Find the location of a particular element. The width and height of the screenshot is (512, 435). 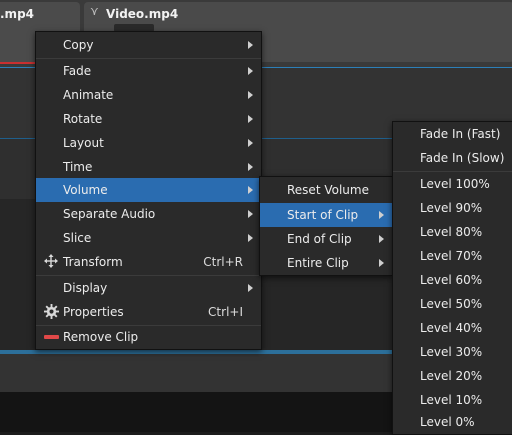

shortcut-label: Ctrl+R is located at coordinates (223, 262).